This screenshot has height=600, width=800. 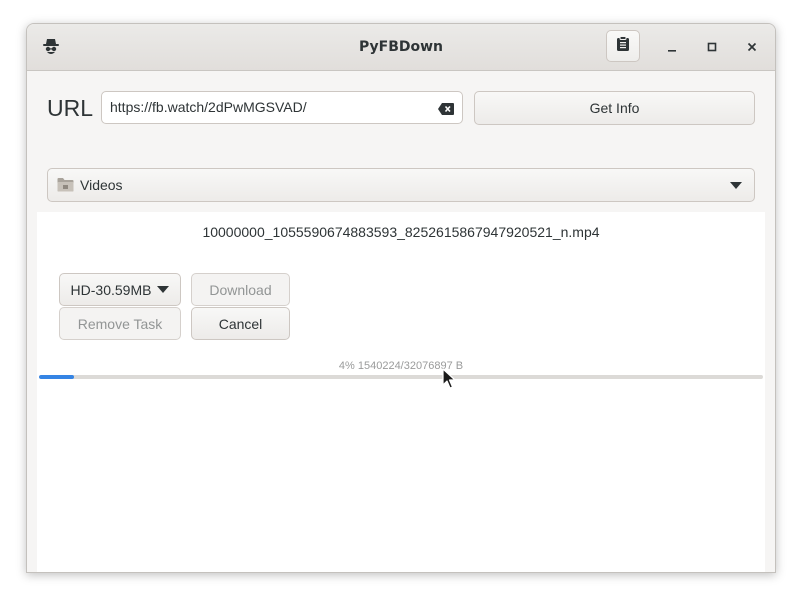 What do you see at coordinates (446, 108) in the screenshot?
I see `backspace-clear-icon` at bounding box center [446, 108].